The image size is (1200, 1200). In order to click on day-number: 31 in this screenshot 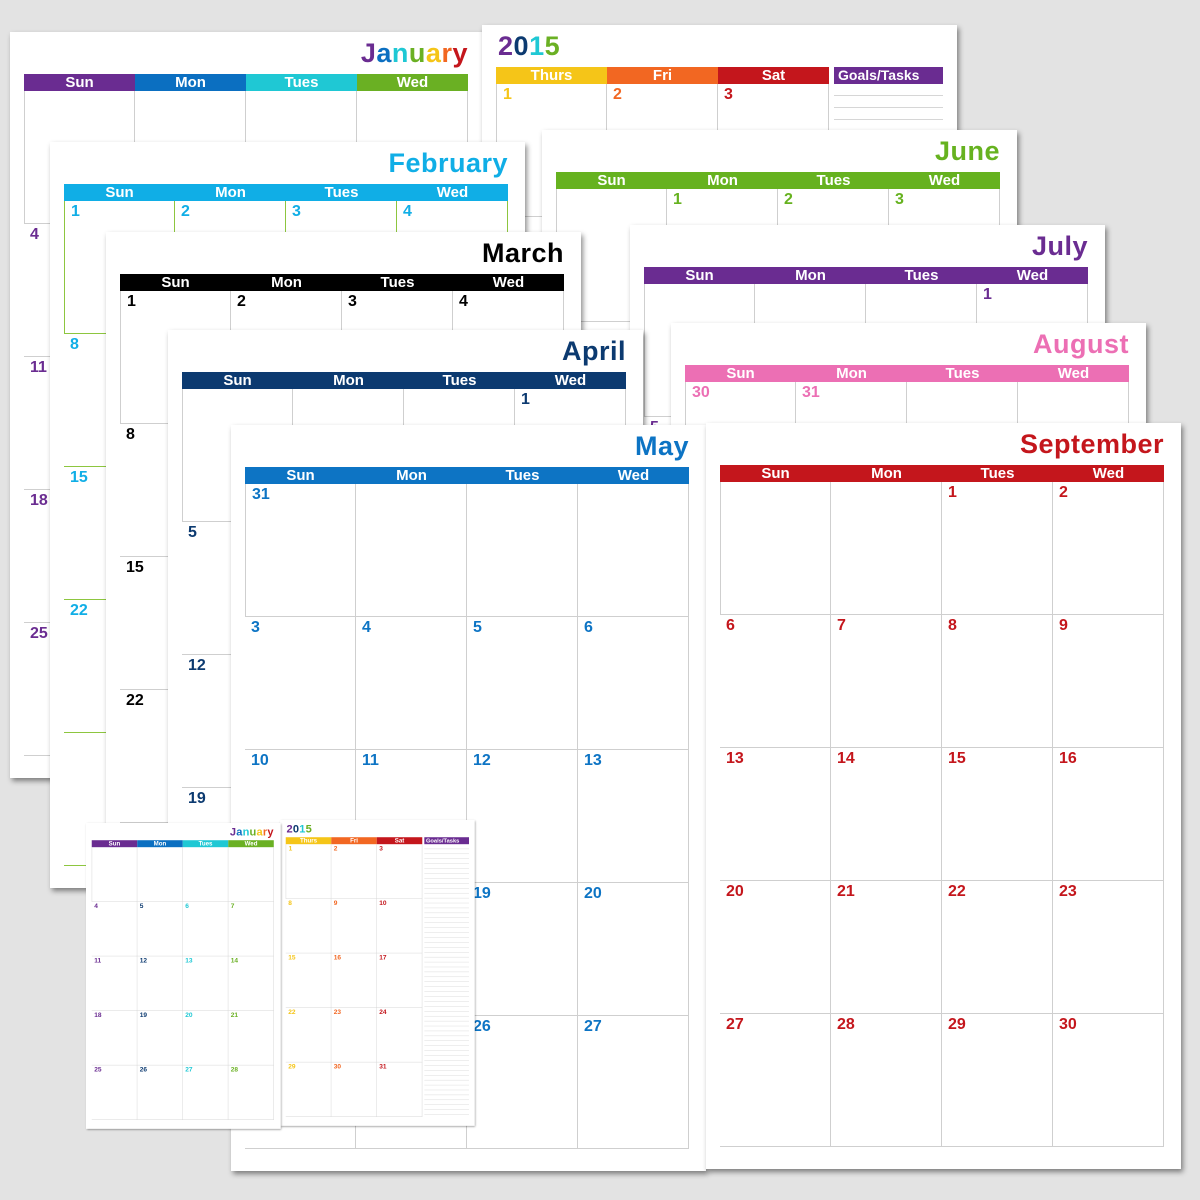, I will do `click(811, 392)`.